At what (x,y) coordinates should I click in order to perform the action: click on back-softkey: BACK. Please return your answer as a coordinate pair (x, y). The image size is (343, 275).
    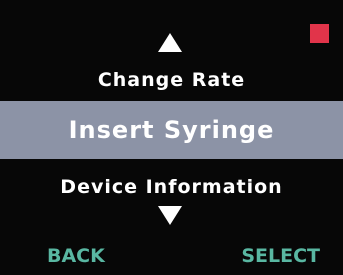
    Looking at the image, I should click on (76, 256).